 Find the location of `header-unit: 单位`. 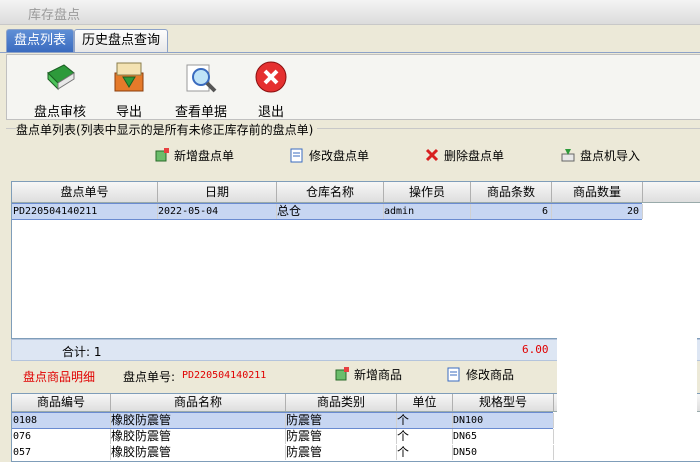

header-unit: 单位 is located at coordinates (425, 402).